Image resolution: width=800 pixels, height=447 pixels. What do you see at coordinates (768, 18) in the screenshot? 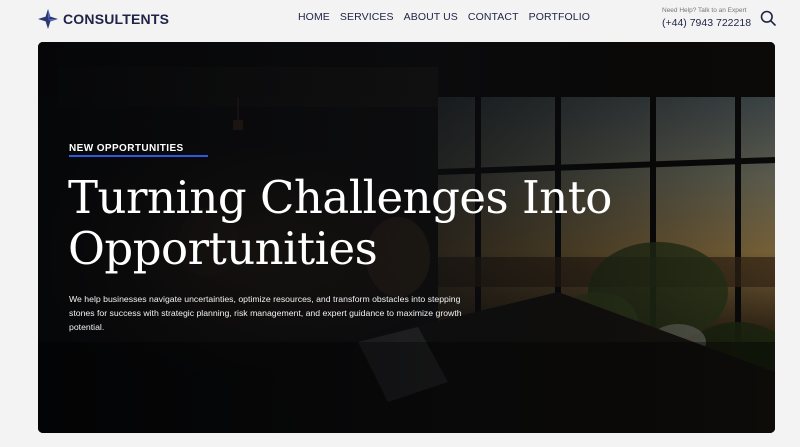
I see `search-icon` at bounding box center [768, 18].